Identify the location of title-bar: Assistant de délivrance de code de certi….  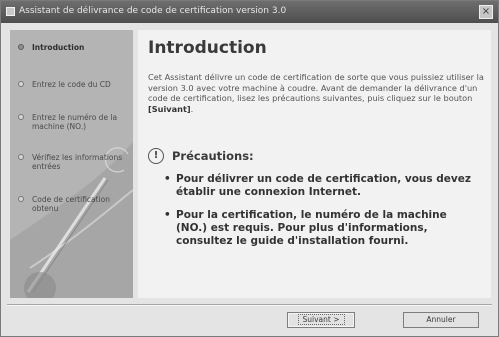
(249, 12).